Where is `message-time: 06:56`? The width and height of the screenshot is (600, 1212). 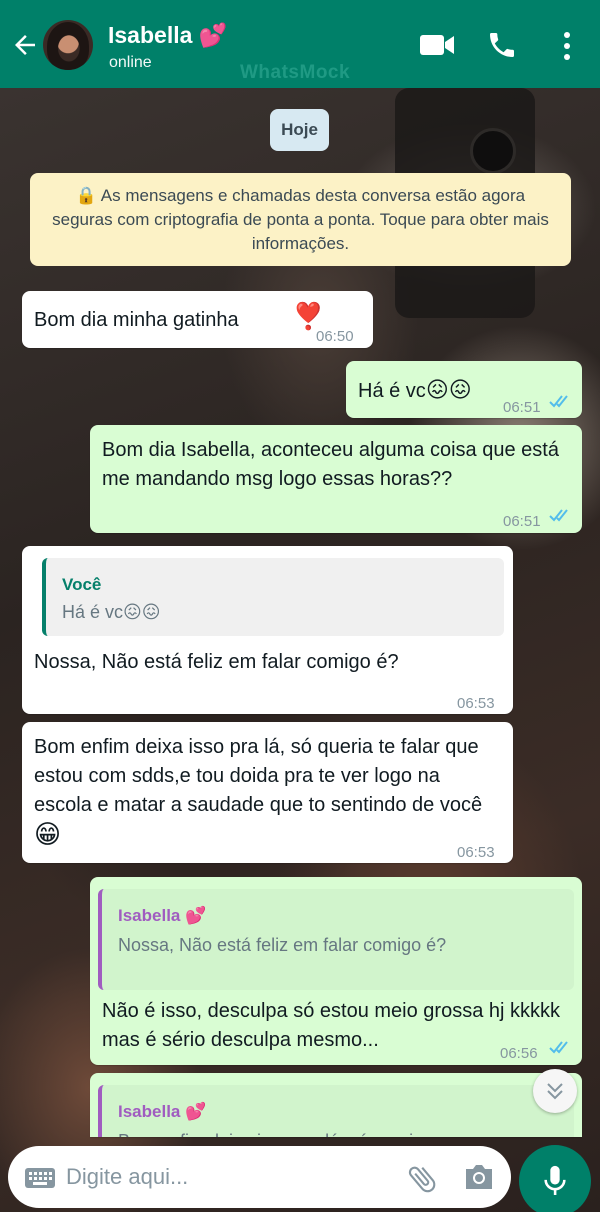 message-time: 06:56 is located at coordinates (519, 1053).